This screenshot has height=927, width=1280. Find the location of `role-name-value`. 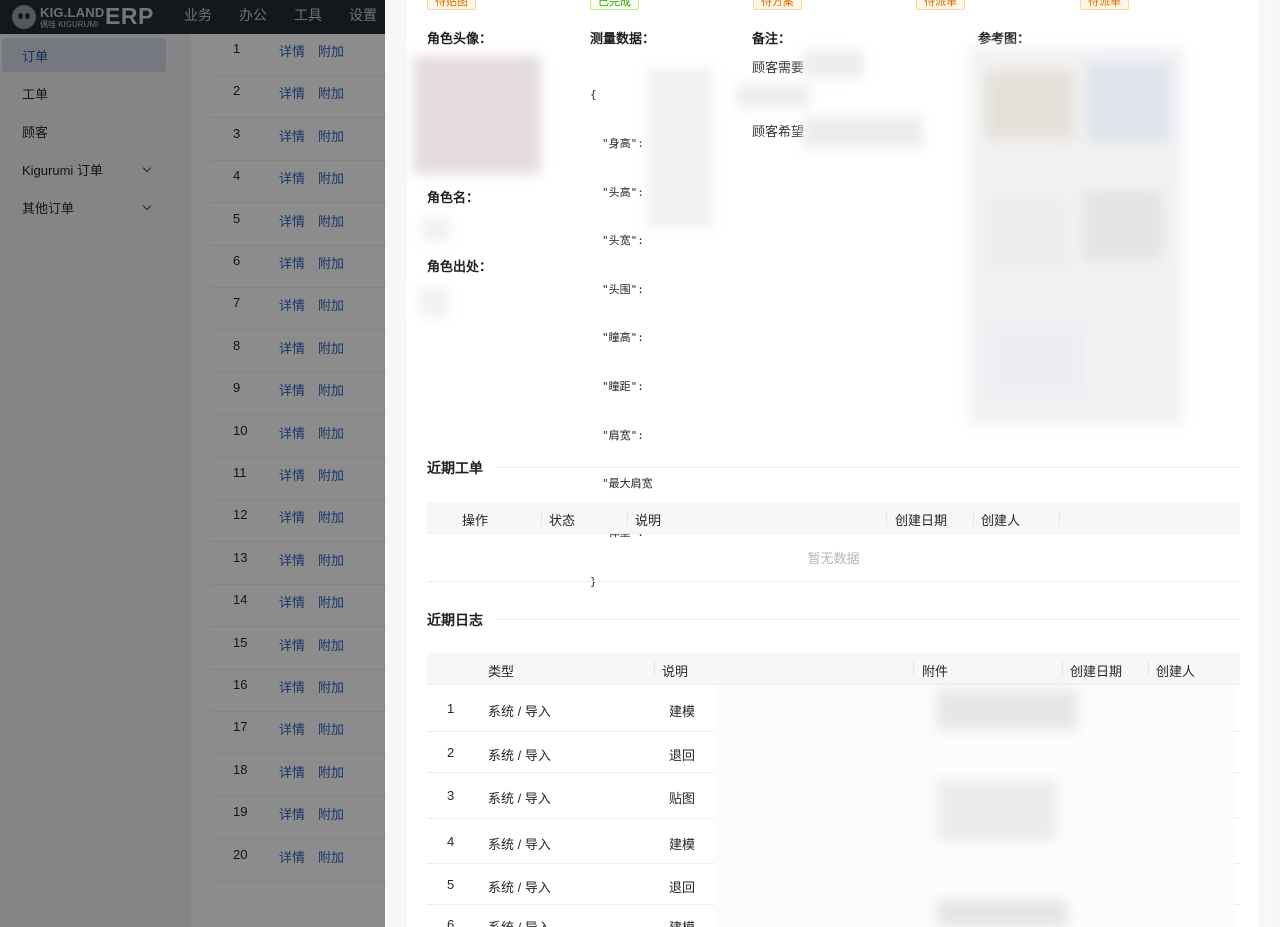

role-name-value is located at coordinates (436, 230).